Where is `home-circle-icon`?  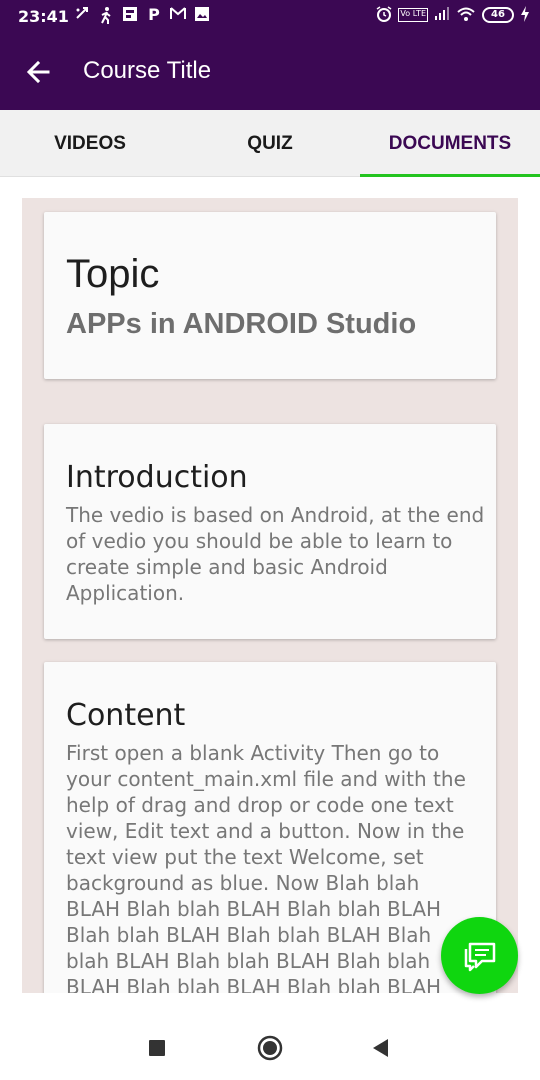
home-circle-icon is located at coordinates (270, 1048).